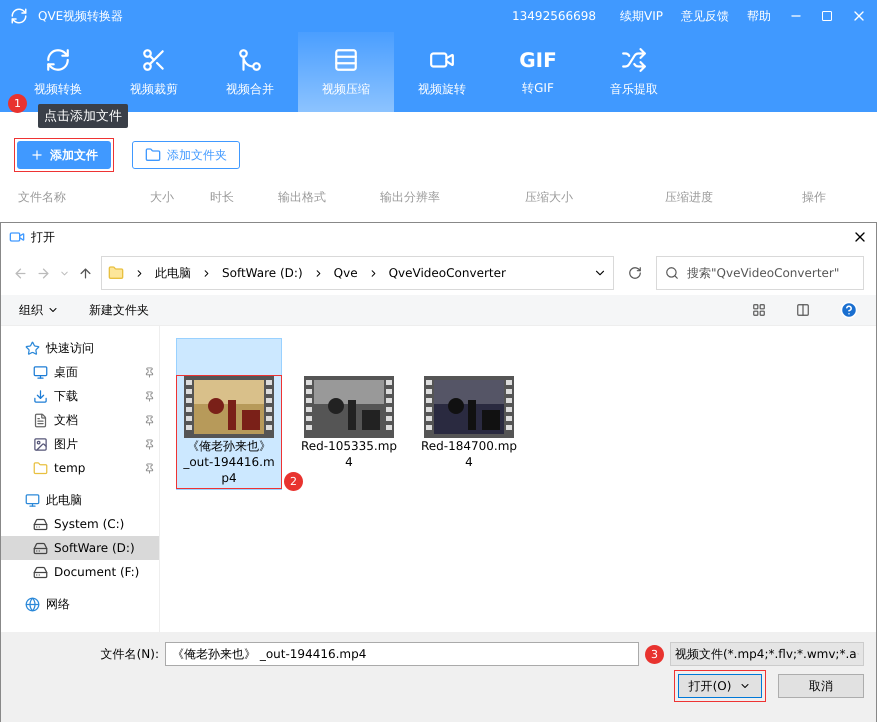  I want to click on column-header: 操作, so click(814, 197).